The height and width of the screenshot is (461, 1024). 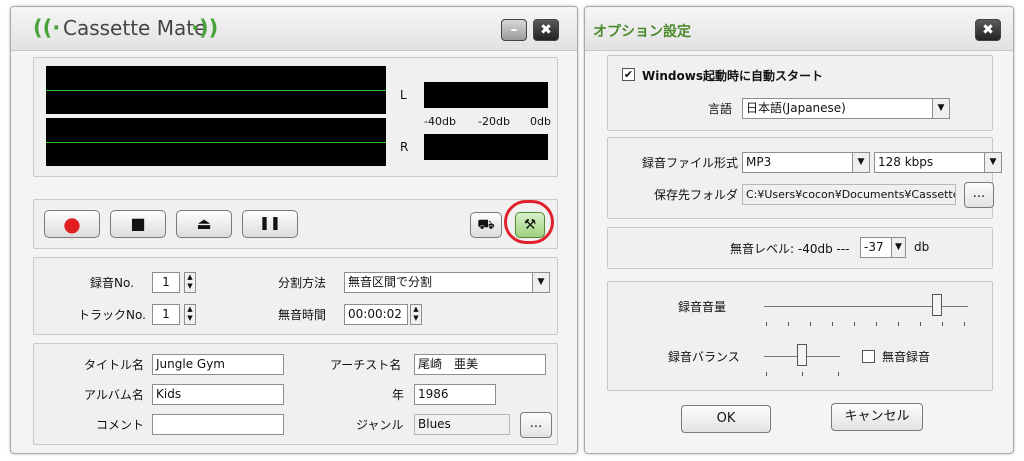 I want to click on cancel-button: キャンセル, so click(x=877, y=417).